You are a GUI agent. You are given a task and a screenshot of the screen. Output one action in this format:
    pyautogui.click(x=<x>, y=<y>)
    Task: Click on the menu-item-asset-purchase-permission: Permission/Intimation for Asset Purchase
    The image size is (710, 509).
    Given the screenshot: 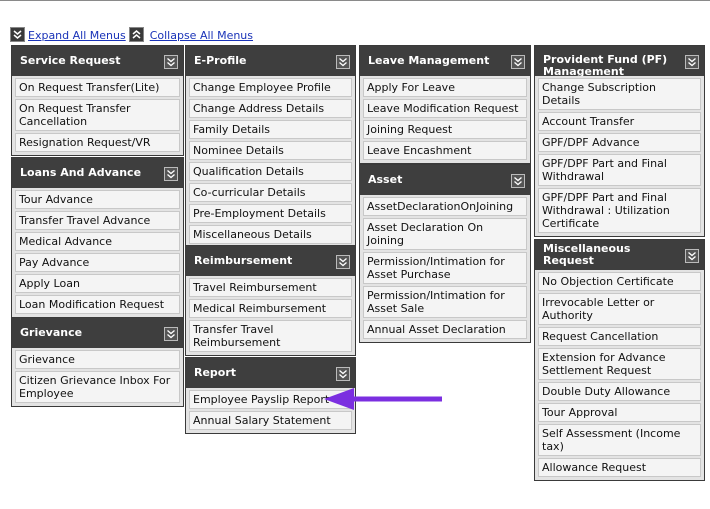 What is the action you would take?
    pyautogui.click(x=445, y=268)
    